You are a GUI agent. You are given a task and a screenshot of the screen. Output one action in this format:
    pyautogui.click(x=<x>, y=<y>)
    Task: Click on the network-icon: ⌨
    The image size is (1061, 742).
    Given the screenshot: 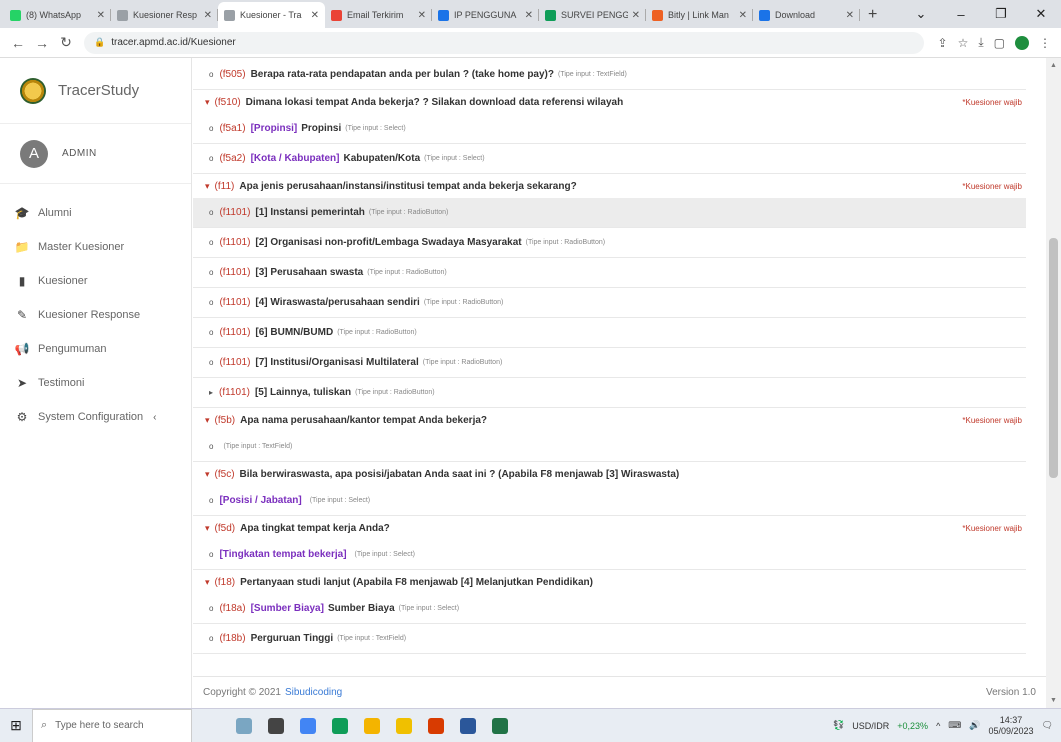 What is the action you would take?
    pyautogui.click(x=954, y=725)
    